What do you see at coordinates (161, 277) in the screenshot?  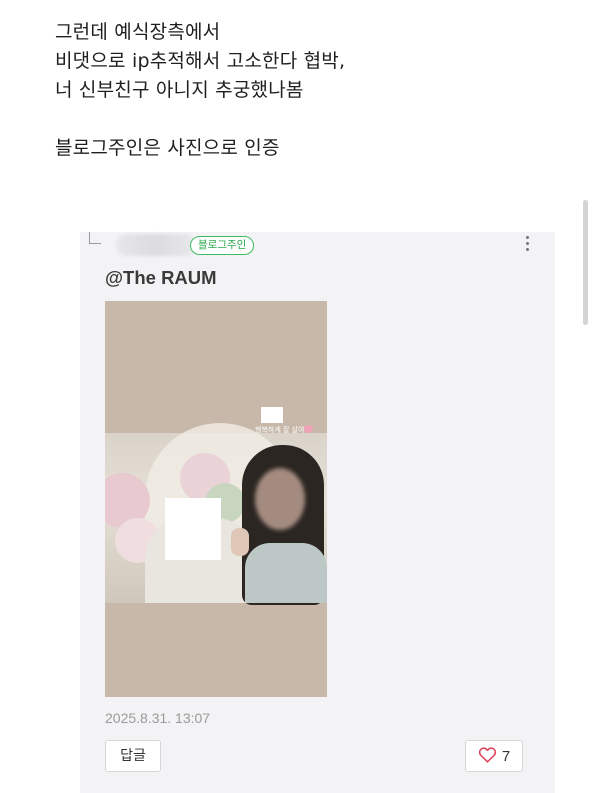 I see `comment-mention: @The RAUM` at bounding box center [161, 277].